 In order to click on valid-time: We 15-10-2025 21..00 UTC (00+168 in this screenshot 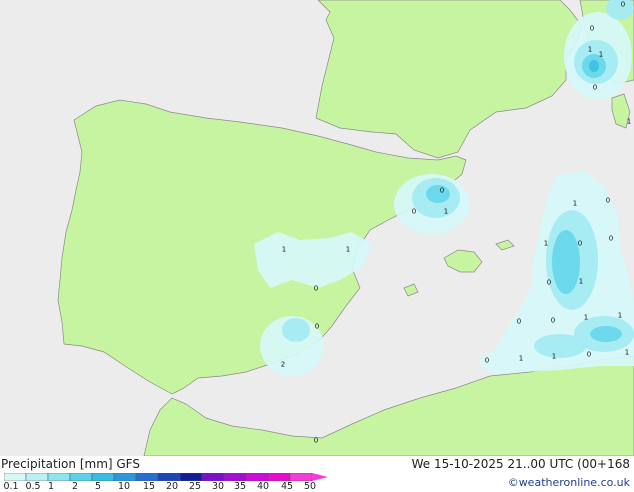, I will do `click(520, 464)`.